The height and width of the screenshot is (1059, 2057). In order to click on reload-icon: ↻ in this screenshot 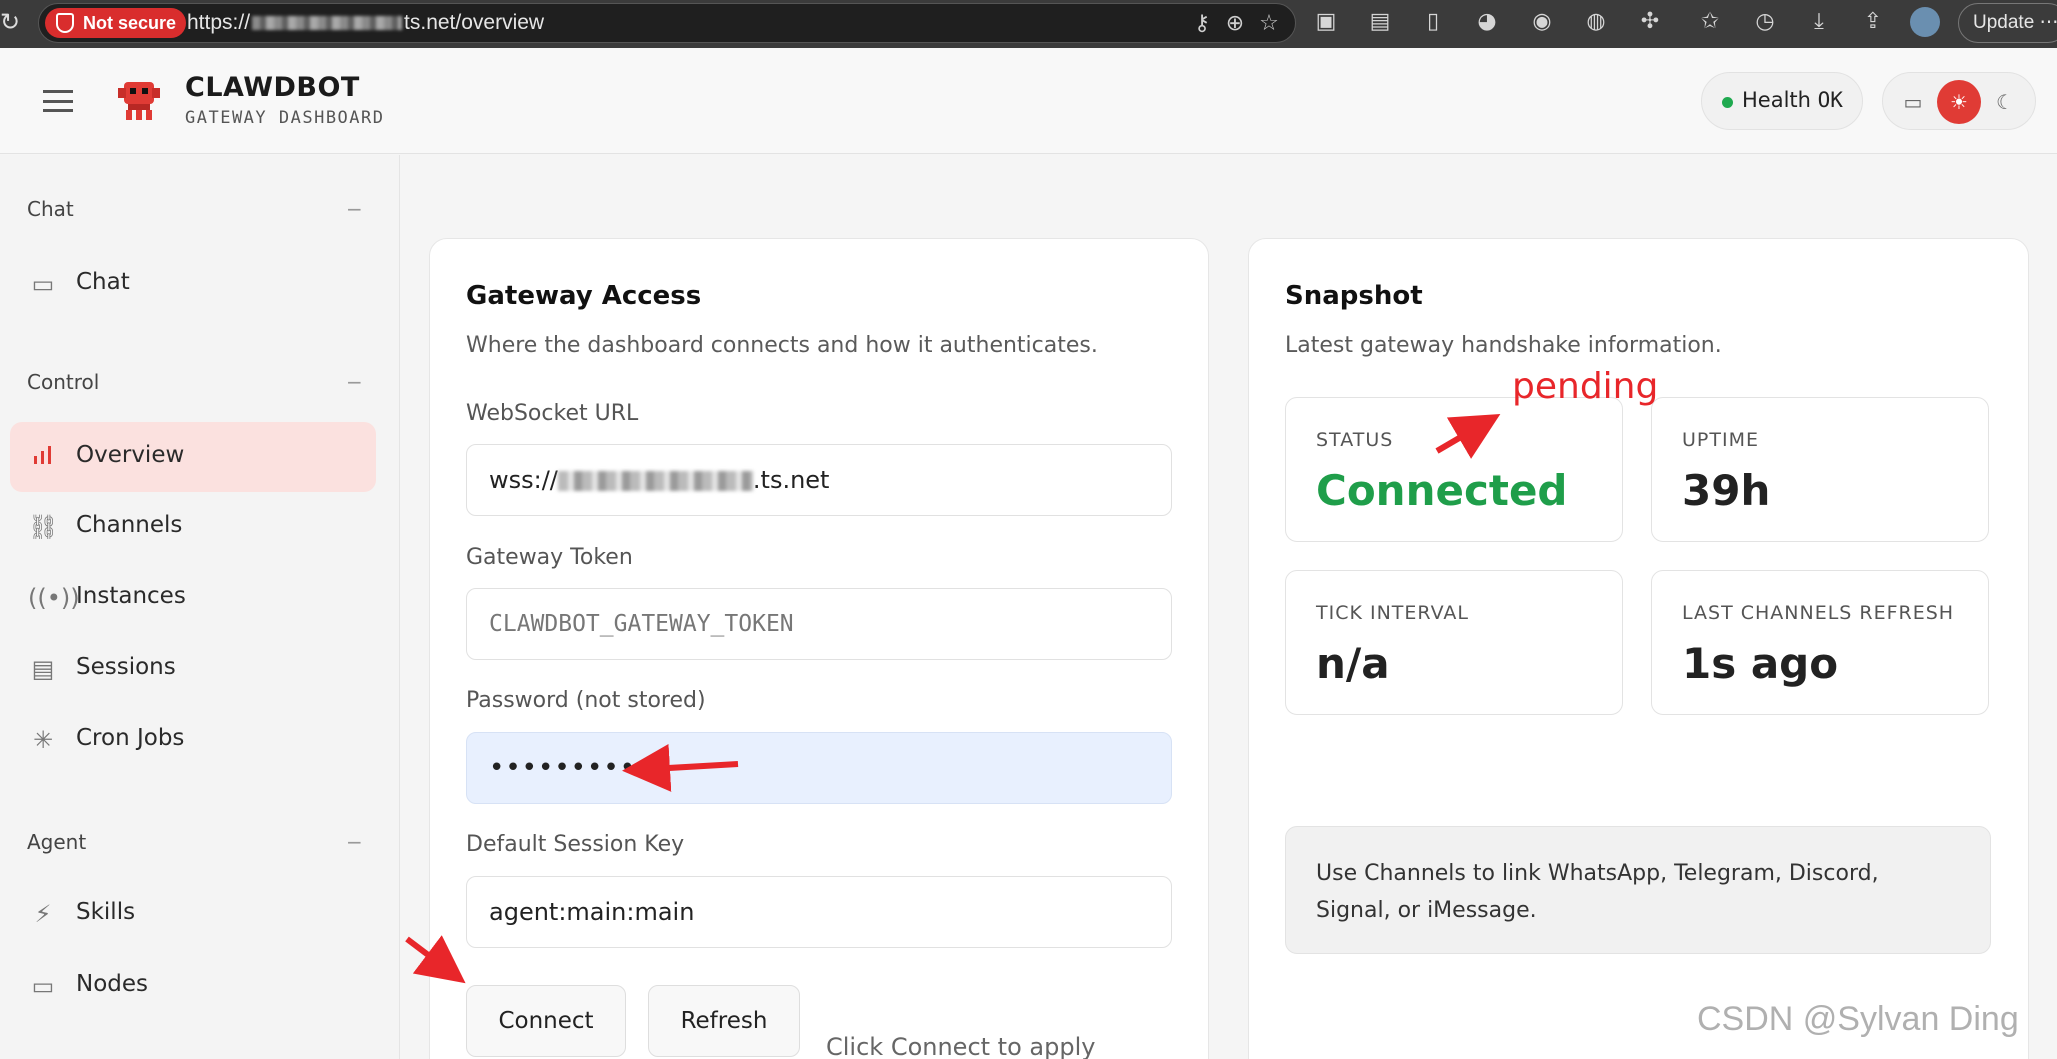, I will do `click(11, 22)`.